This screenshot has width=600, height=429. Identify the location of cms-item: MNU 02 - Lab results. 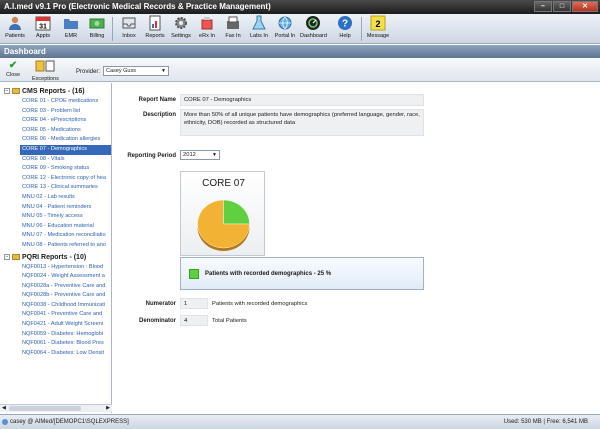
(55, 198).